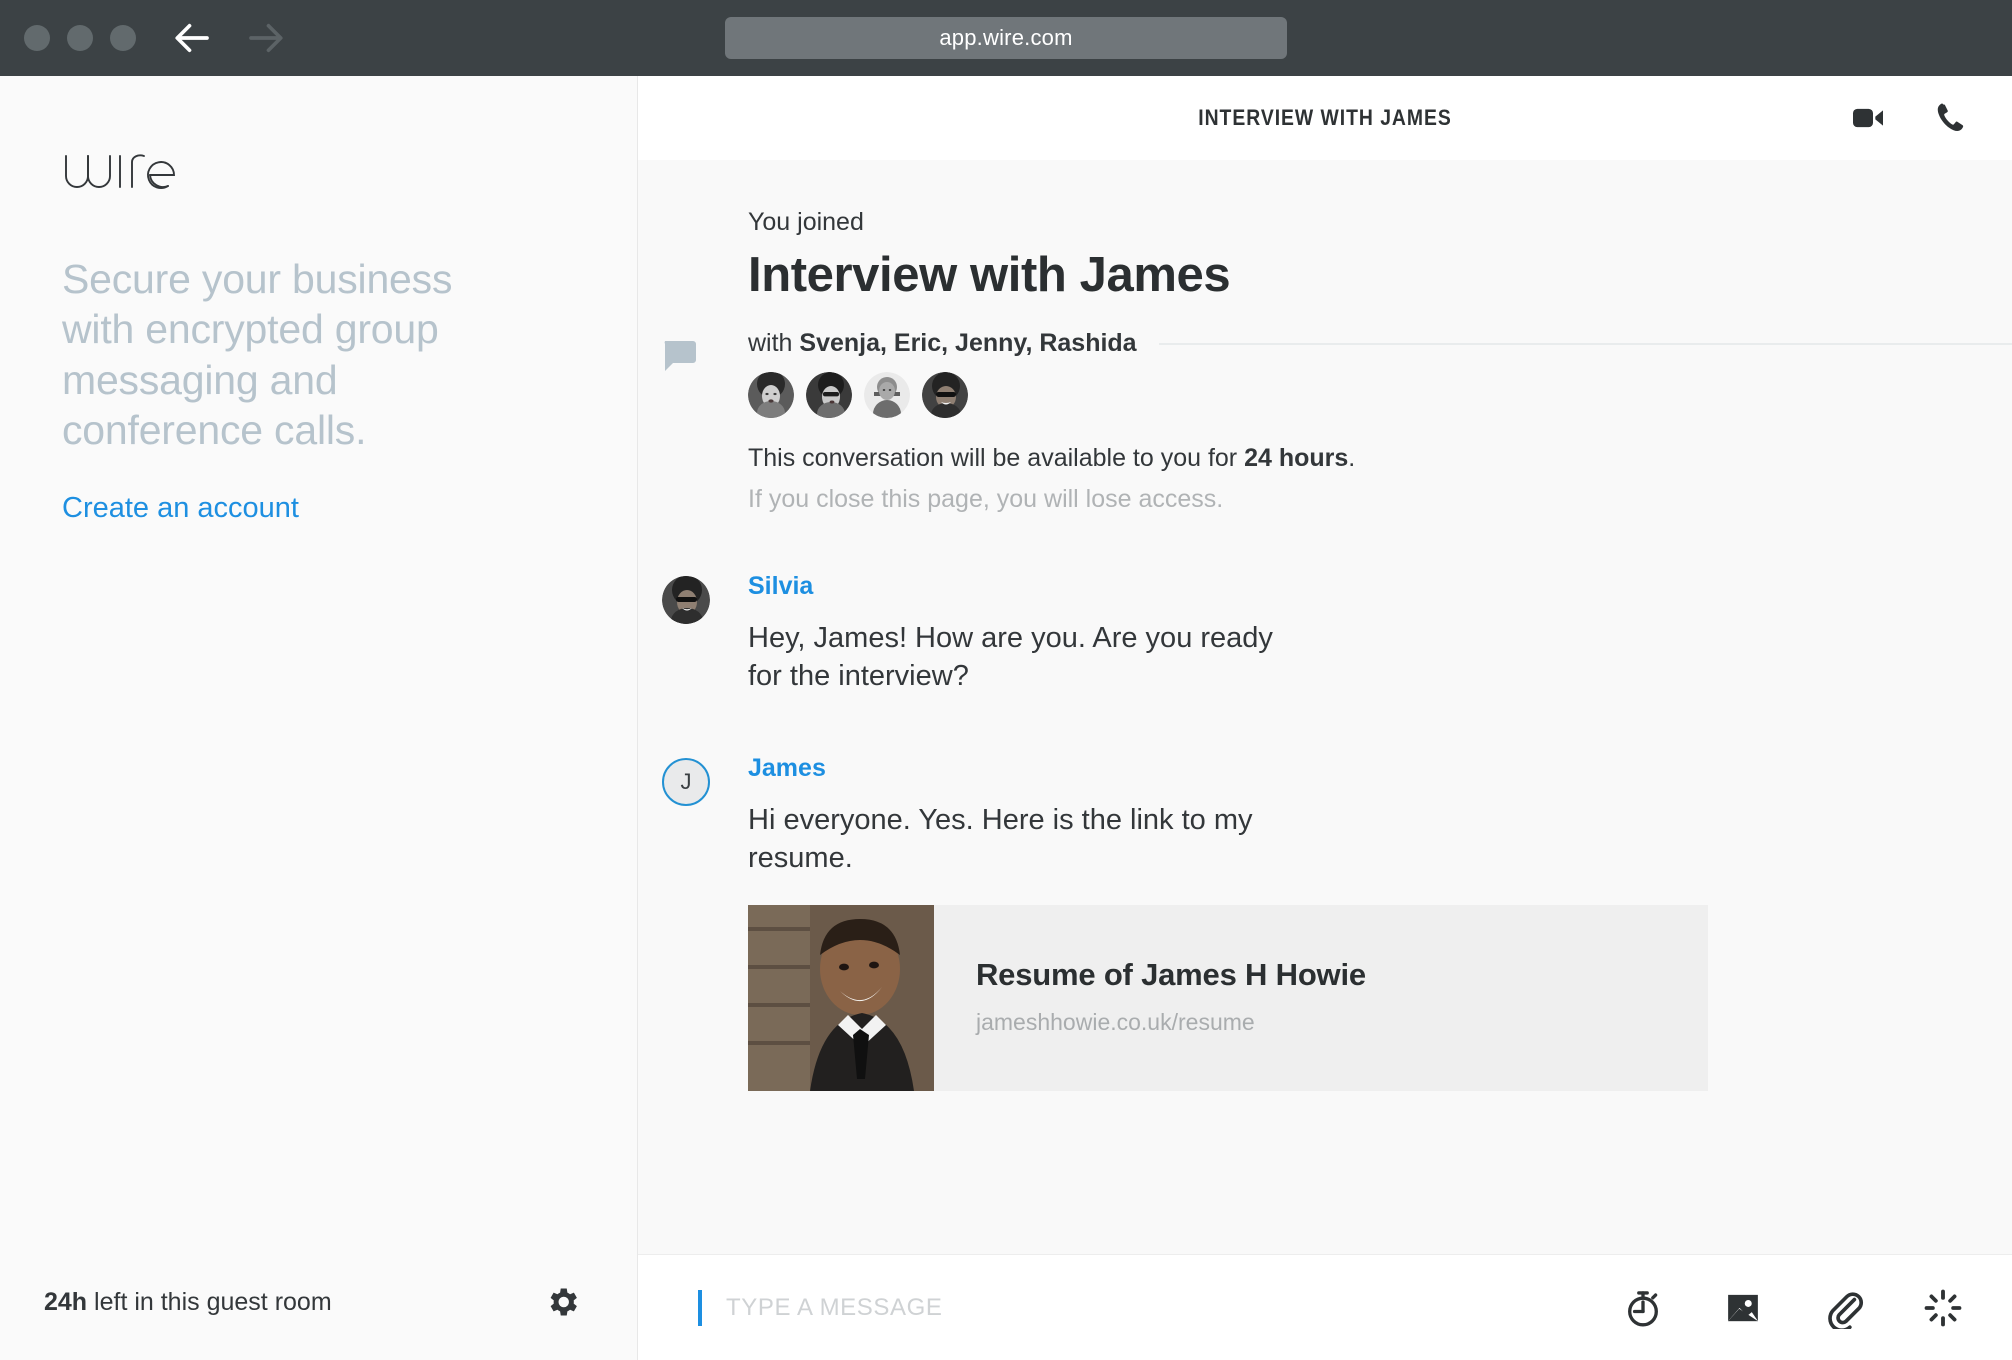 The image size is (2012, 1360). Describe the element at coordinates (686, 781) in the screenshot. I see `message-avatar-initials: J` at that location.